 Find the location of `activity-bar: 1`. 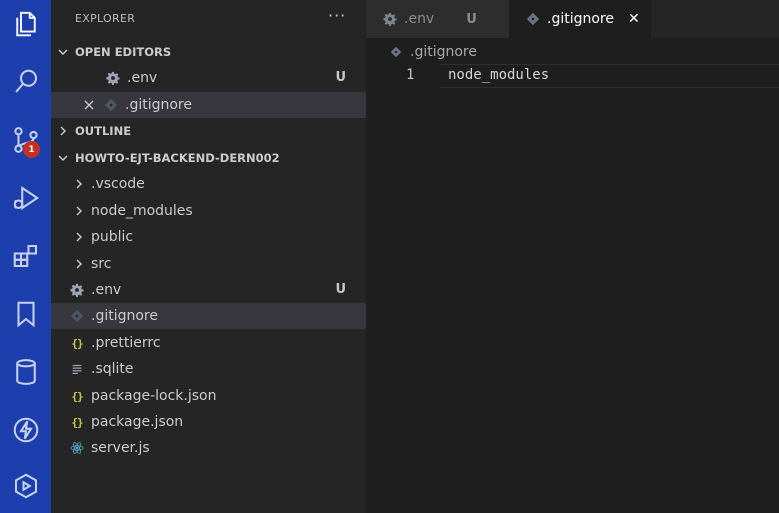

activity-bar: 1 is located at coordinates (25, 256).